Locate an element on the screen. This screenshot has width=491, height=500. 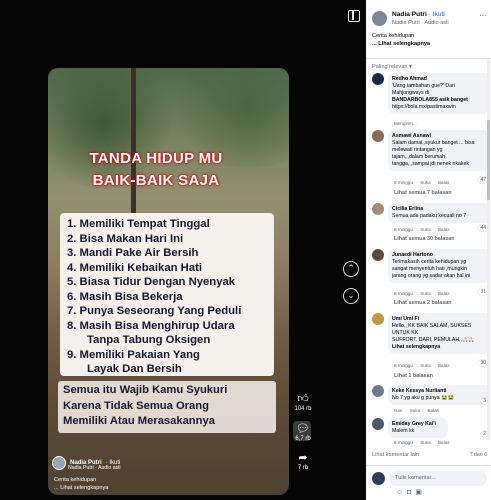
list-item: 2. Bisa Makan Hari Ini is located at coordinates (125, 238).